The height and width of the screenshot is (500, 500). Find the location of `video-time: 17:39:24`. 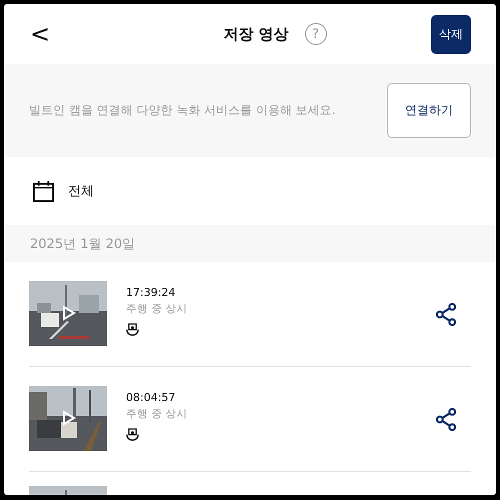

video-time: 17:39:24 is located at coordinates (151, 292).